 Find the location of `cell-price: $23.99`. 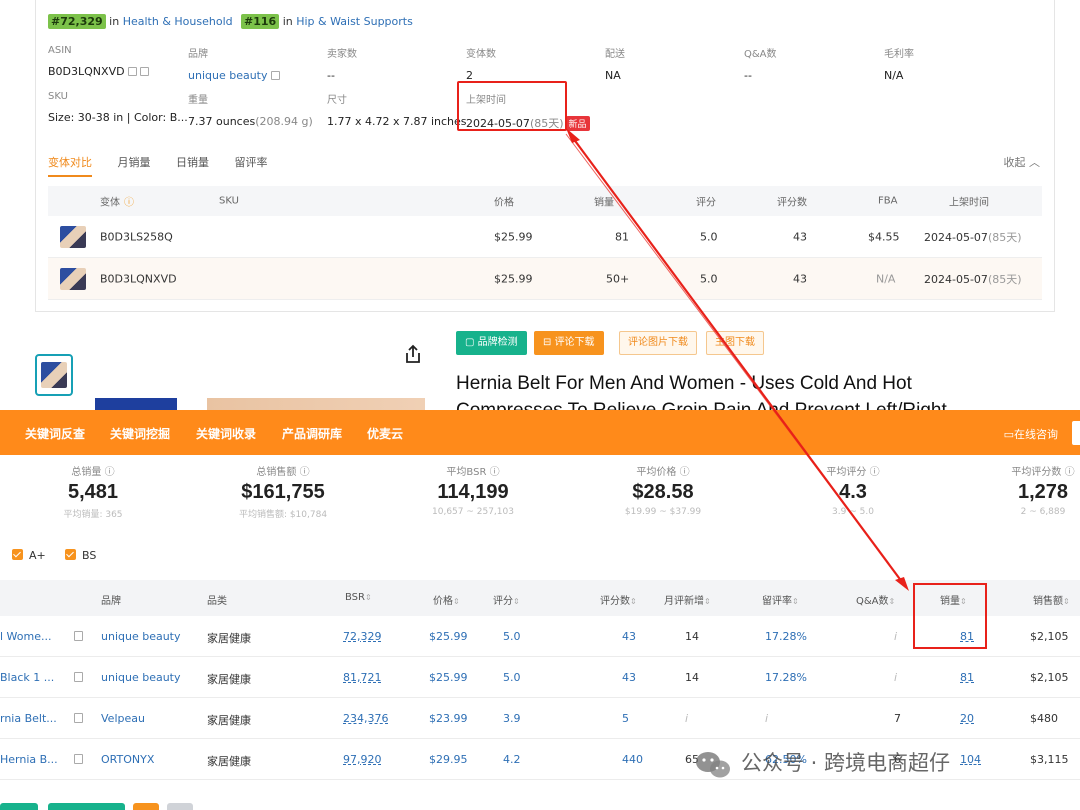

cell-price: $23.99 is located at coordinates (448, 718).